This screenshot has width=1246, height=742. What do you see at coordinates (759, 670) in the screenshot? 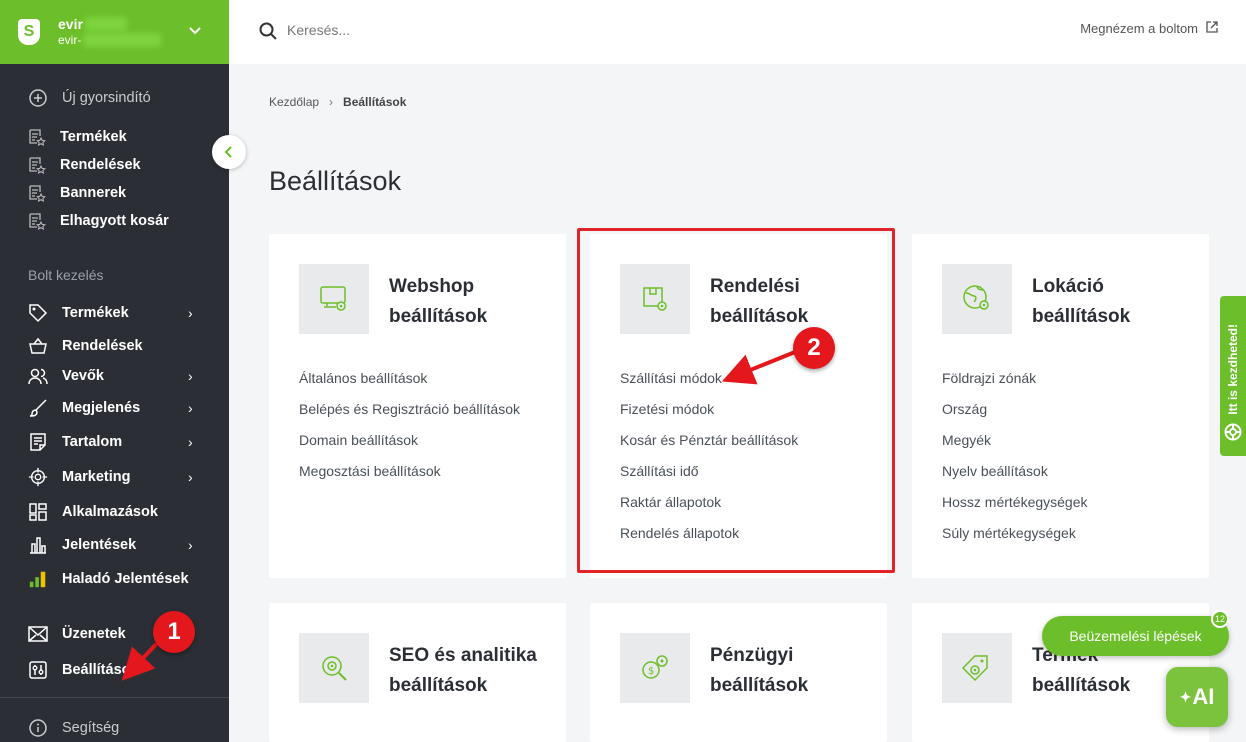
I see `card-title: Pénzügyi beállítások` at bounding box center [759, 670].